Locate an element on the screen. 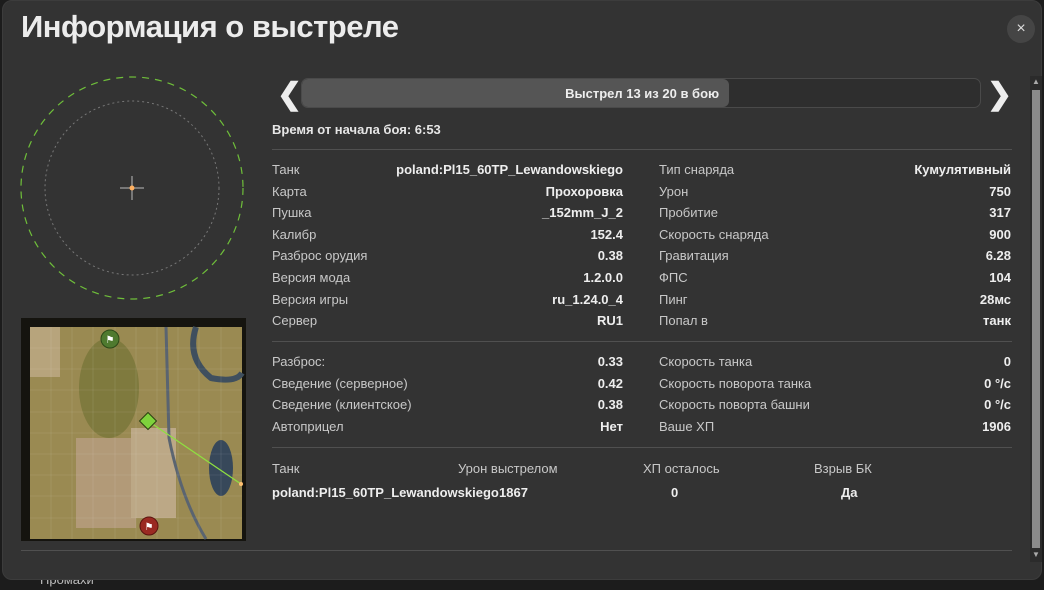 The width and height of the screenshot is (1044, 590). info-right-value: 750 is located at coordinates (1000, 191).